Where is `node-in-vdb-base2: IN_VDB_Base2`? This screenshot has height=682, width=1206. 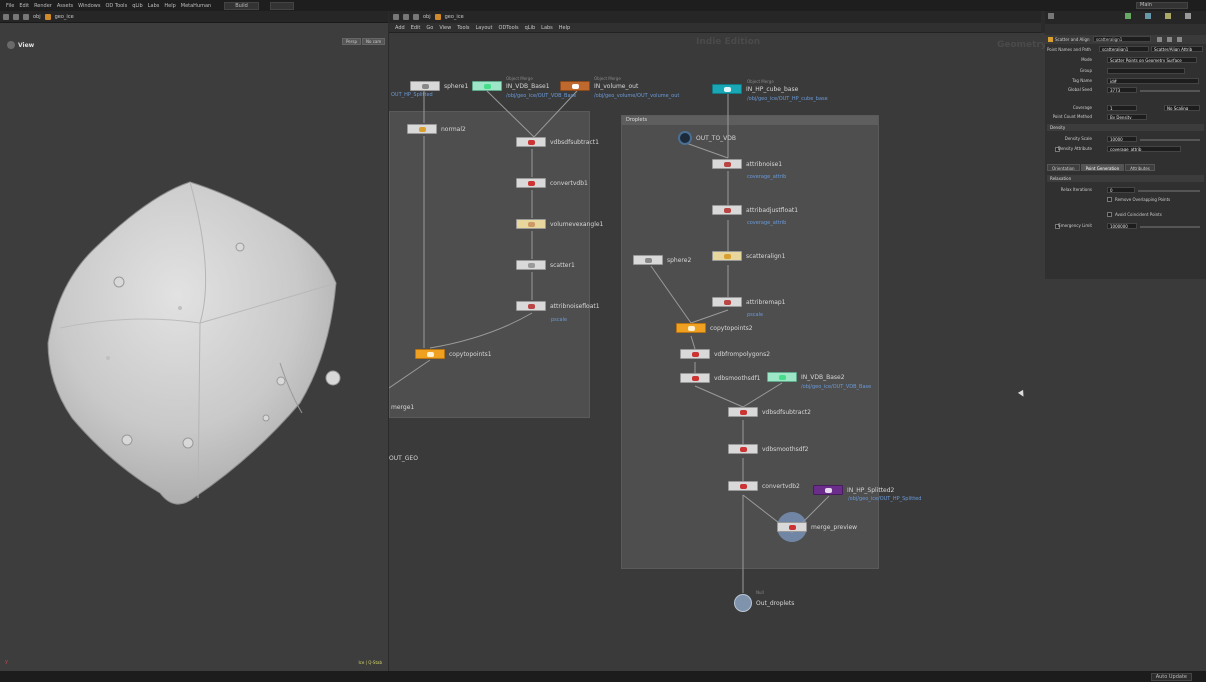 node-in-vdb-base2: IN_VDB_Base2 is located at coordinates (806, 377).